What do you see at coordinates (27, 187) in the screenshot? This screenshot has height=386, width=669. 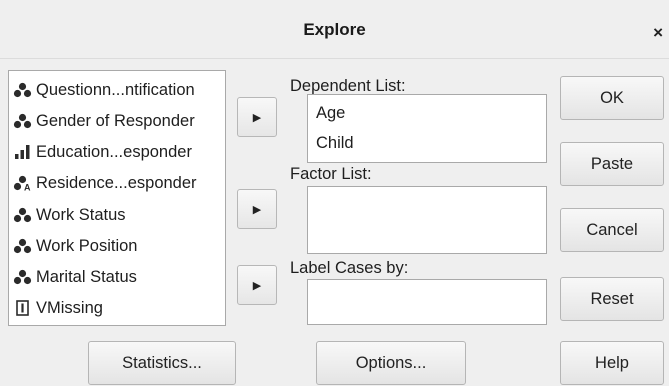 I see `svg-text: A` at bounding box center [27, 187].